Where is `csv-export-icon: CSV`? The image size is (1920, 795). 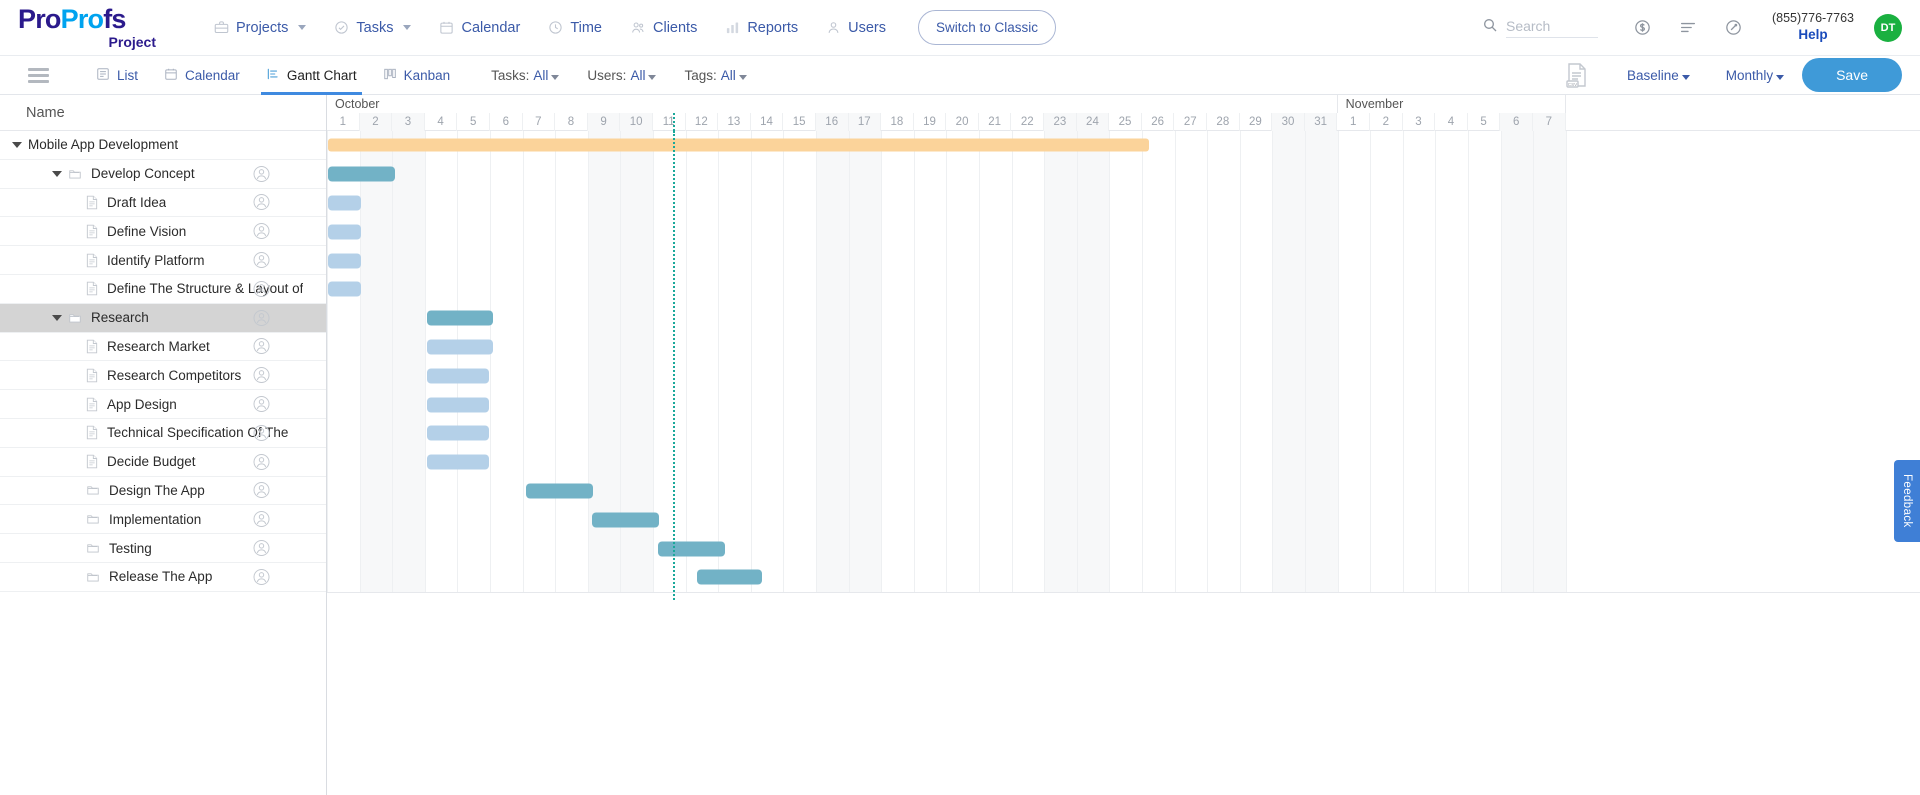 csv-export-icon: CSV is located at coordinates (1577, 75).